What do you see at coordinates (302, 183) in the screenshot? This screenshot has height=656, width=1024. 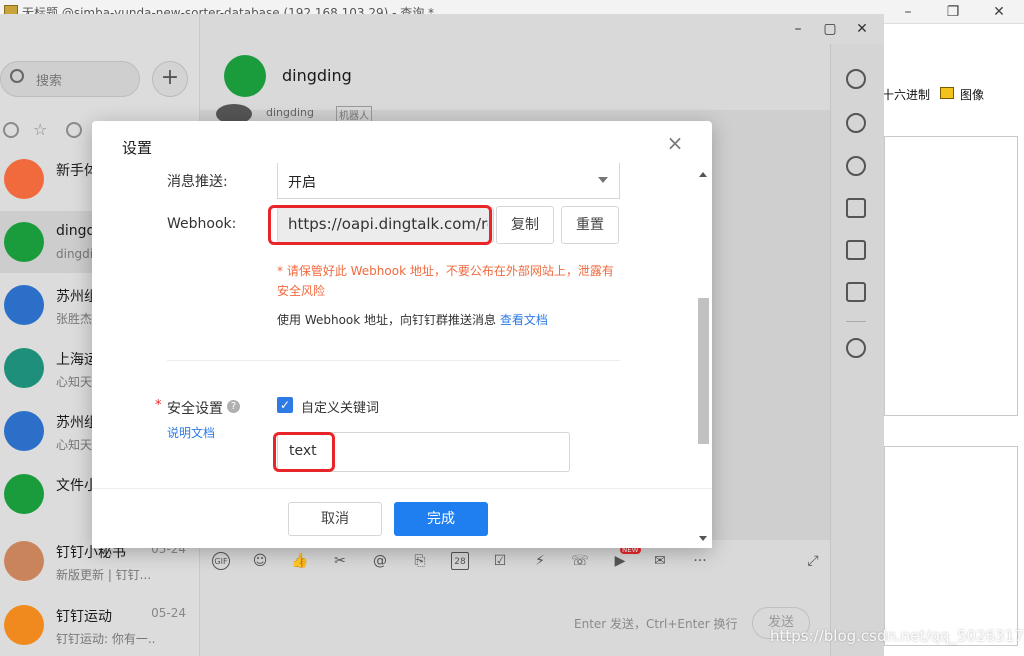 I see `push-select-value: 开启` at bounding box center [302, 183].